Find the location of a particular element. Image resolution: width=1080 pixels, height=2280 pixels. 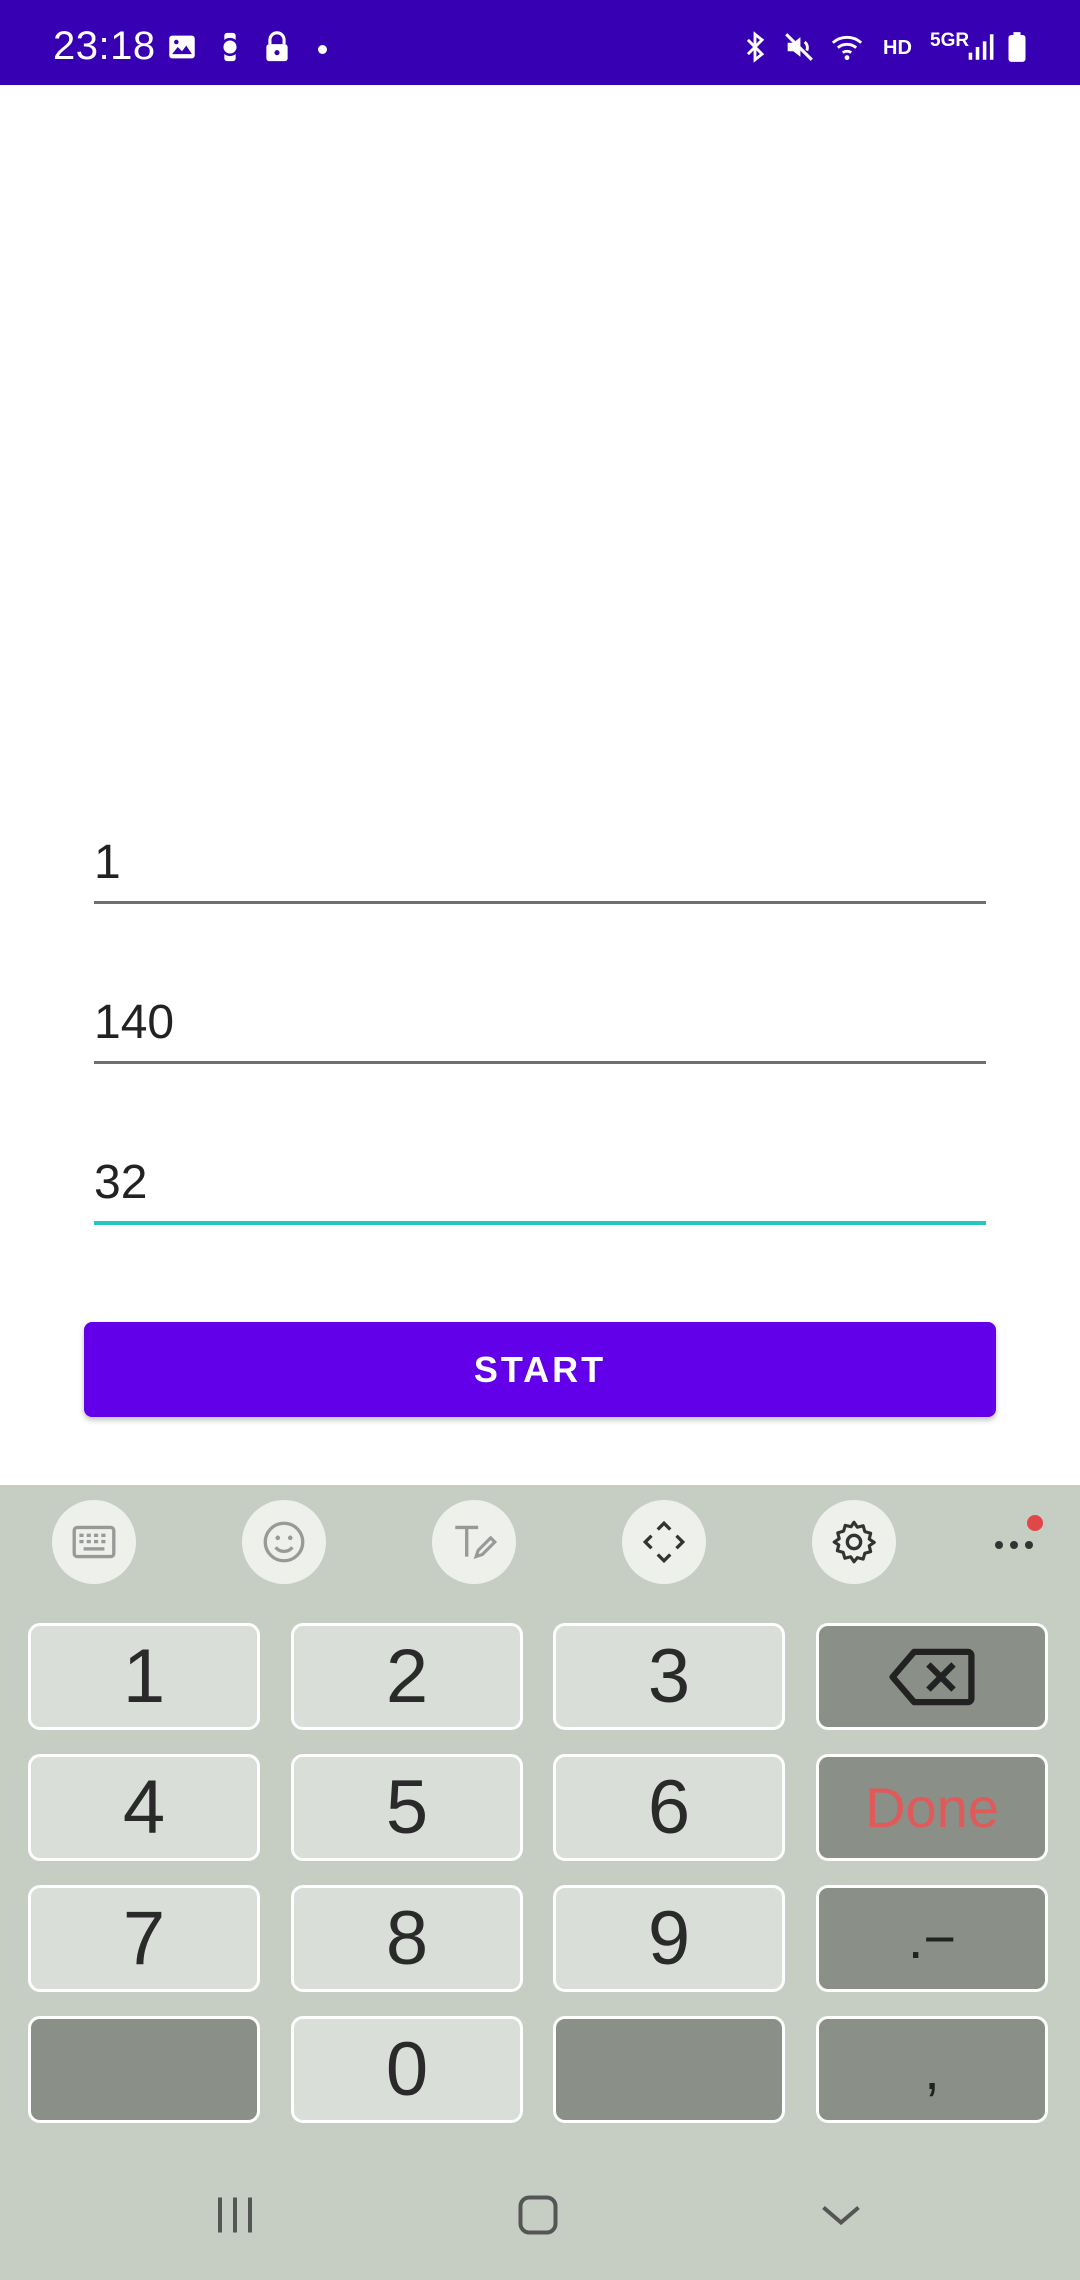

comma-key: , is located at coordinates (932, 2069).